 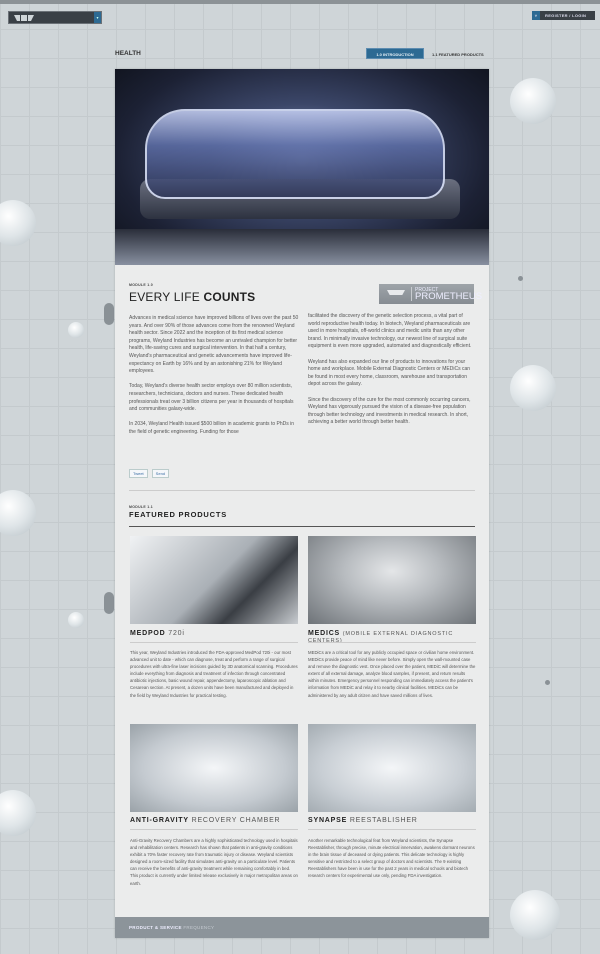 What do you see at coordinates (214, 580) in the screenshot?
I see `medpod-image` at bounding box center [214, 580].